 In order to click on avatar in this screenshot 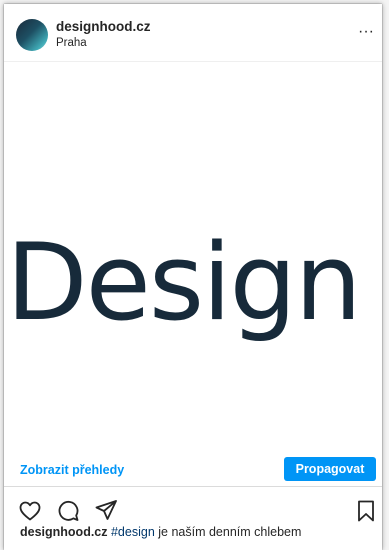, I will do `click(32, 35)`.